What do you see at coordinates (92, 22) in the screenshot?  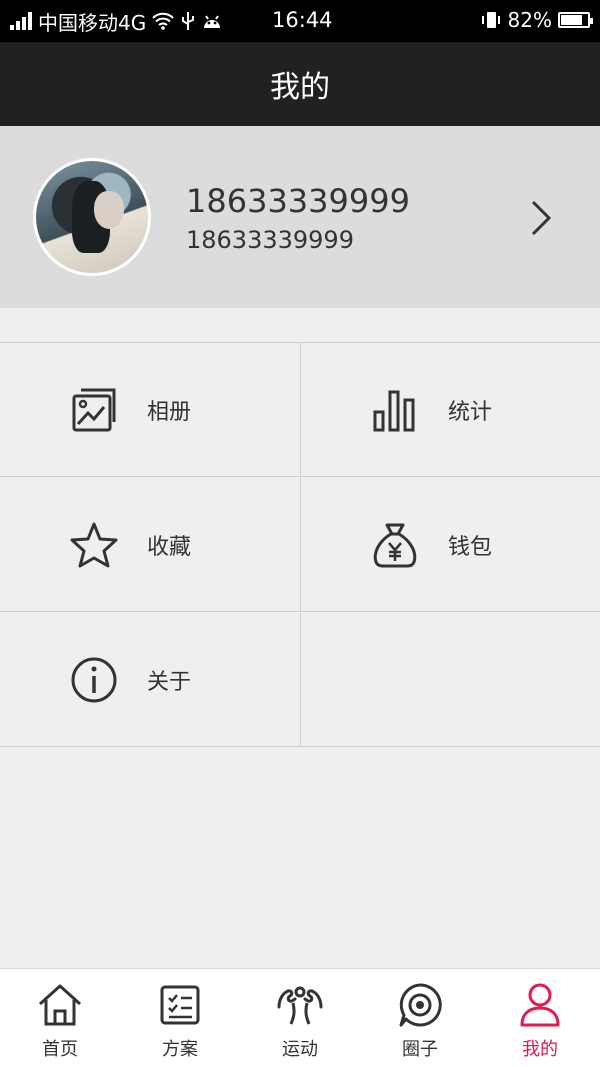 I see `carrier-label: 中国移动4G` at bounding box center [92, 22].